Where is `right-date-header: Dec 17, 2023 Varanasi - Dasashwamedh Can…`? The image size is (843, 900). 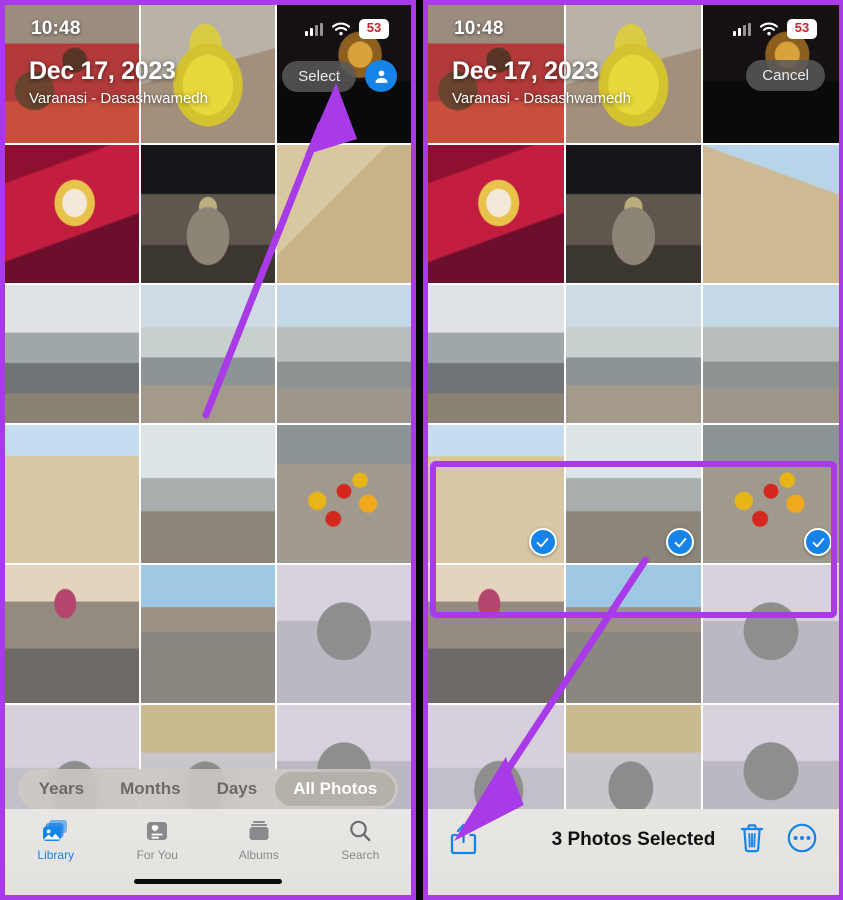 right-date-header: Dec 17, 2023 Varanasi - Dasashwamedh Can… is located at coordinates (633, 82).